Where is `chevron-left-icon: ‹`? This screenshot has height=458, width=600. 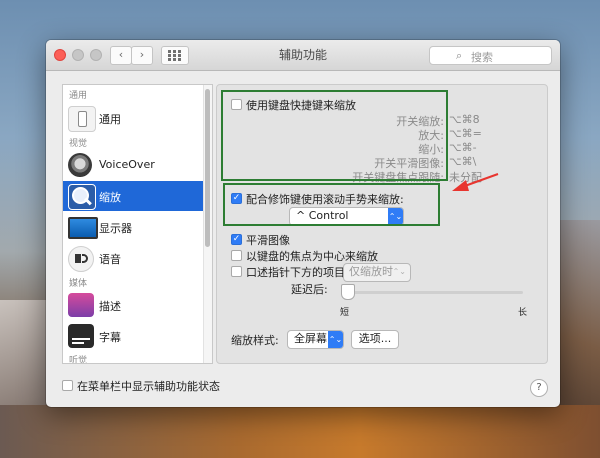 chevron-left-icon: ‹ is located at coordinates (121, 54).